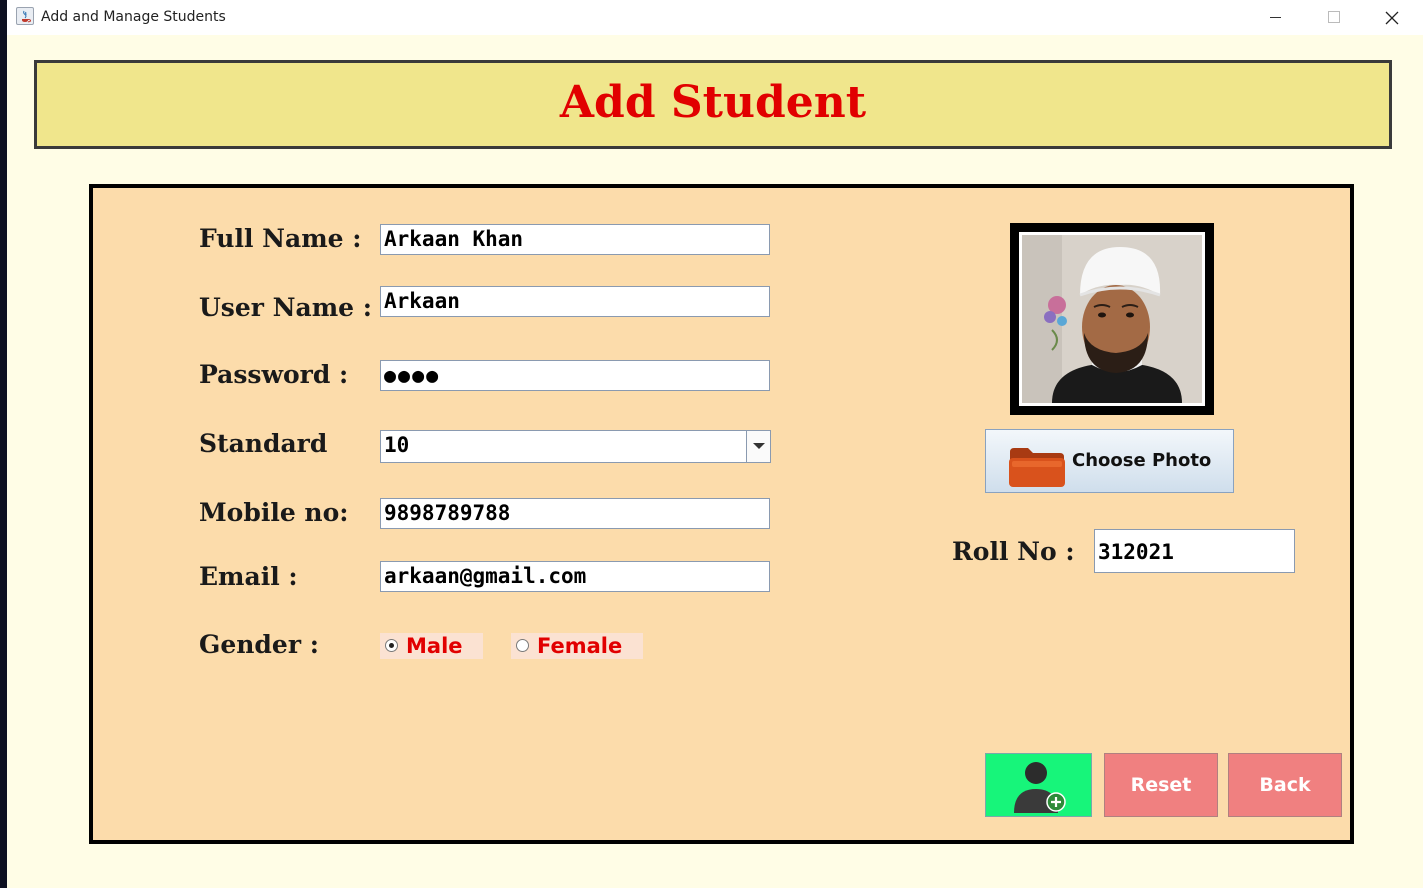 Image resolution: width=1423 pixels, height=888 pixels. I want to click on java-app-icon, so click(25, 16).